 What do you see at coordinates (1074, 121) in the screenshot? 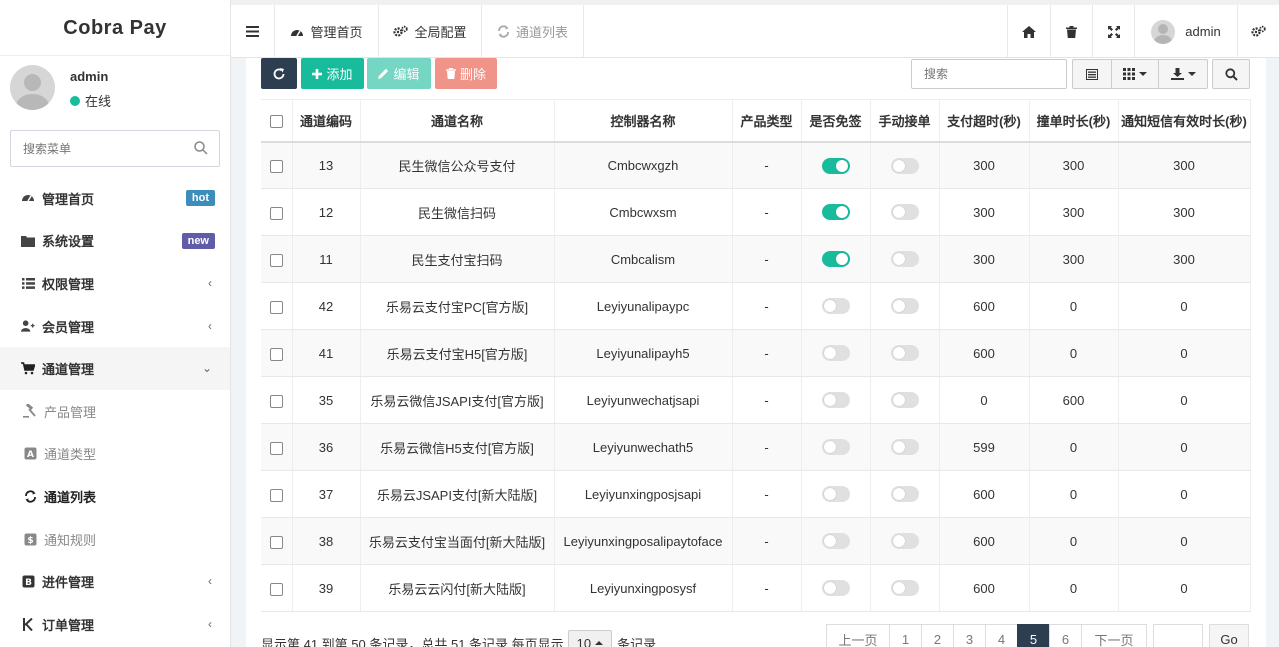
I see `column-header: 撞单时长(秒)` at bounding box center [1074, 121].